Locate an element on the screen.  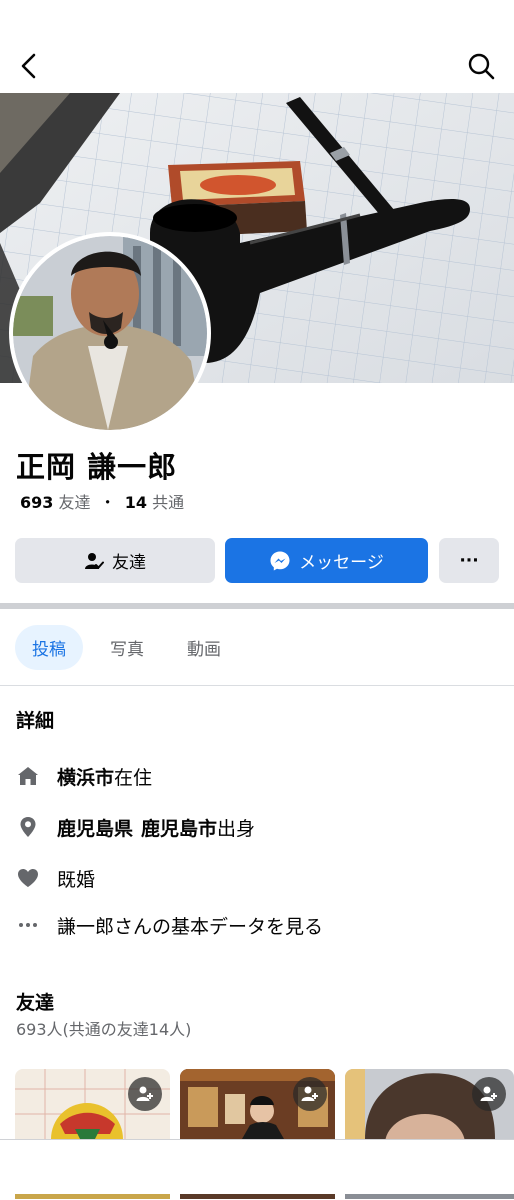
back-arrow-icon is located at coordinates (28, 66).